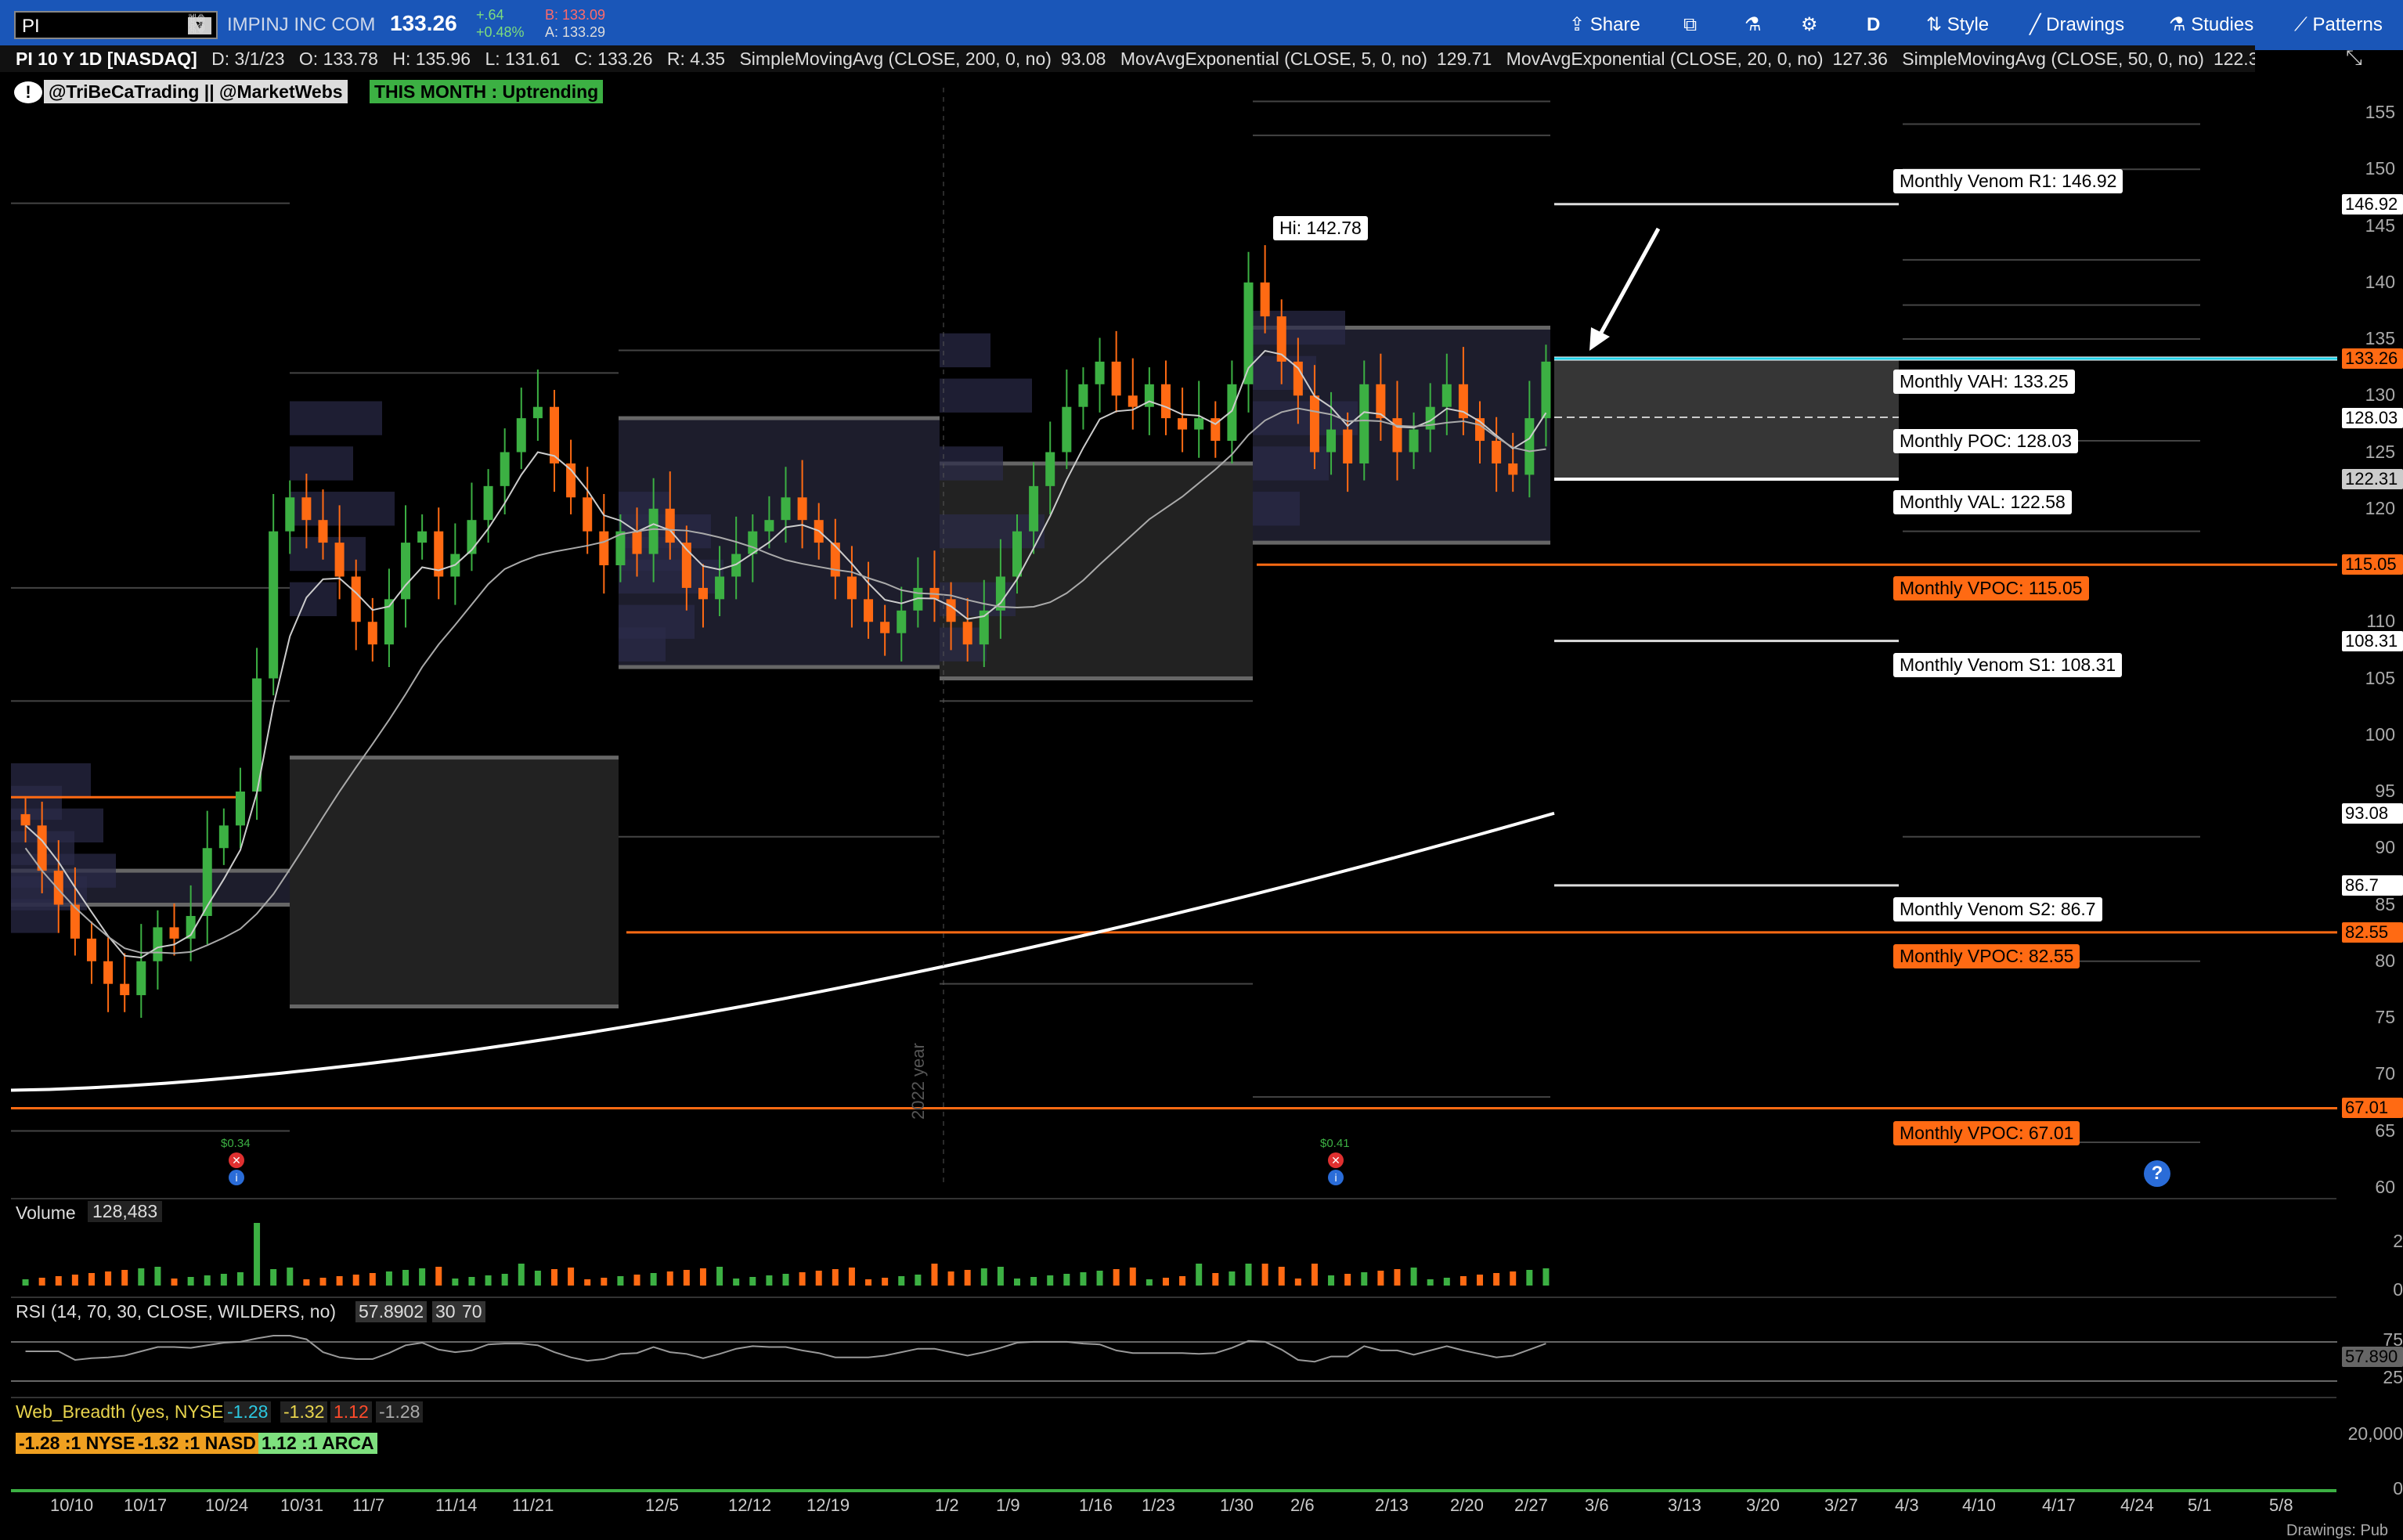  What do you see at coordinates (575, 32) in the screenshot?
I see `ask: A: 133.29` at bounding box center [575, 32].